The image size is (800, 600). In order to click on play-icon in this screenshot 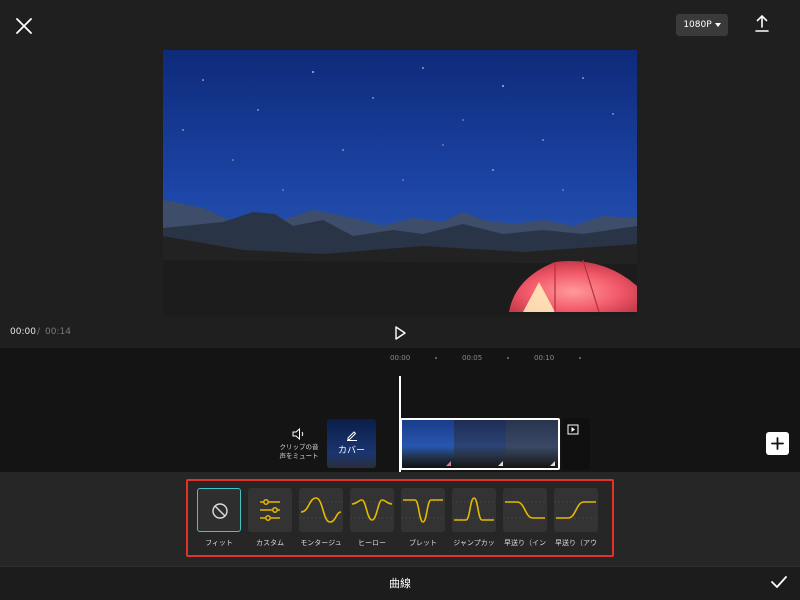, I will do `click(400, 333)`.